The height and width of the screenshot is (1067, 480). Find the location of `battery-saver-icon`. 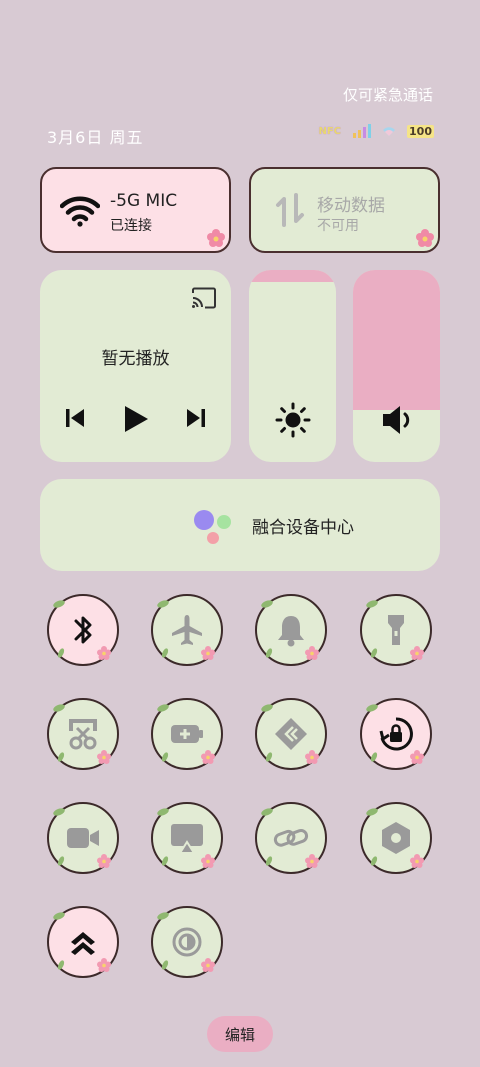

battery-saver-icon is located at coordinates (187, 734).